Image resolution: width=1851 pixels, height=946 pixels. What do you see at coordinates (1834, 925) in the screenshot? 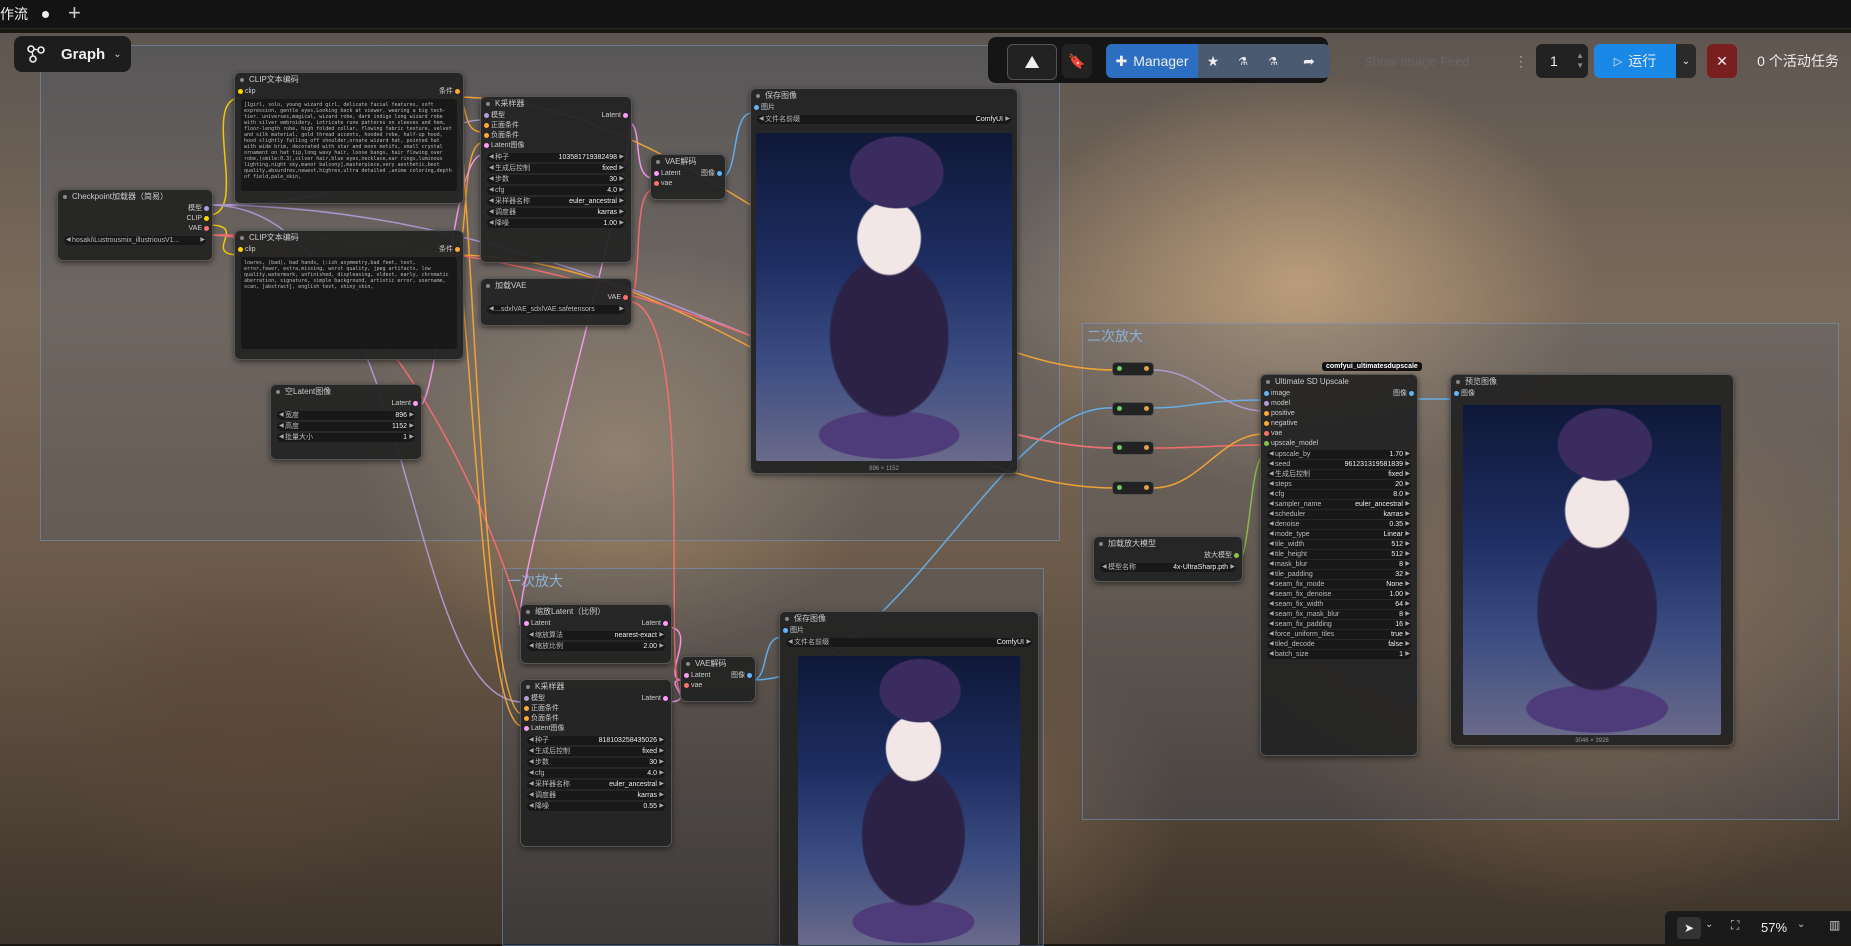
I see `minimap-icon: ▥` at bounding box center [1834, 925].